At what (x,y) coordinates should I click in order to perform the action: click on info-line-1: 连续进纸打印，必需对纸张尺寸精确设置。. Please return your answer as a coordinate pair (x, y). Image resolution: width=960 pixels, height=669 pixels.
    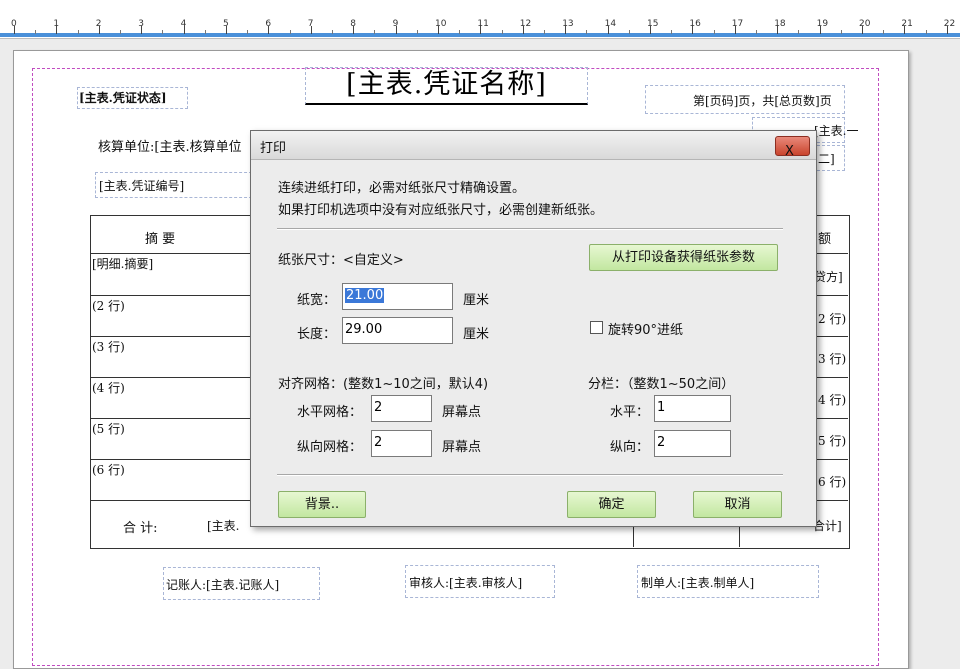
    Looking at the image, I should click on (402, 188).